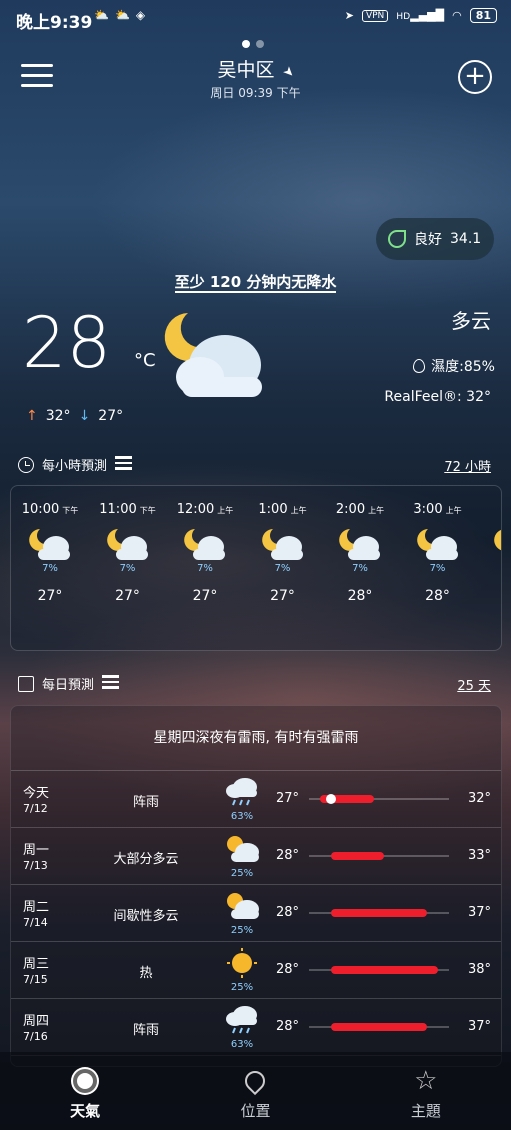 The height and width of the screenshot is (1130, 511). I want to click on daily-row: 周一 7/13 大部分多云 25% 28° 33°, so click(256, 856).